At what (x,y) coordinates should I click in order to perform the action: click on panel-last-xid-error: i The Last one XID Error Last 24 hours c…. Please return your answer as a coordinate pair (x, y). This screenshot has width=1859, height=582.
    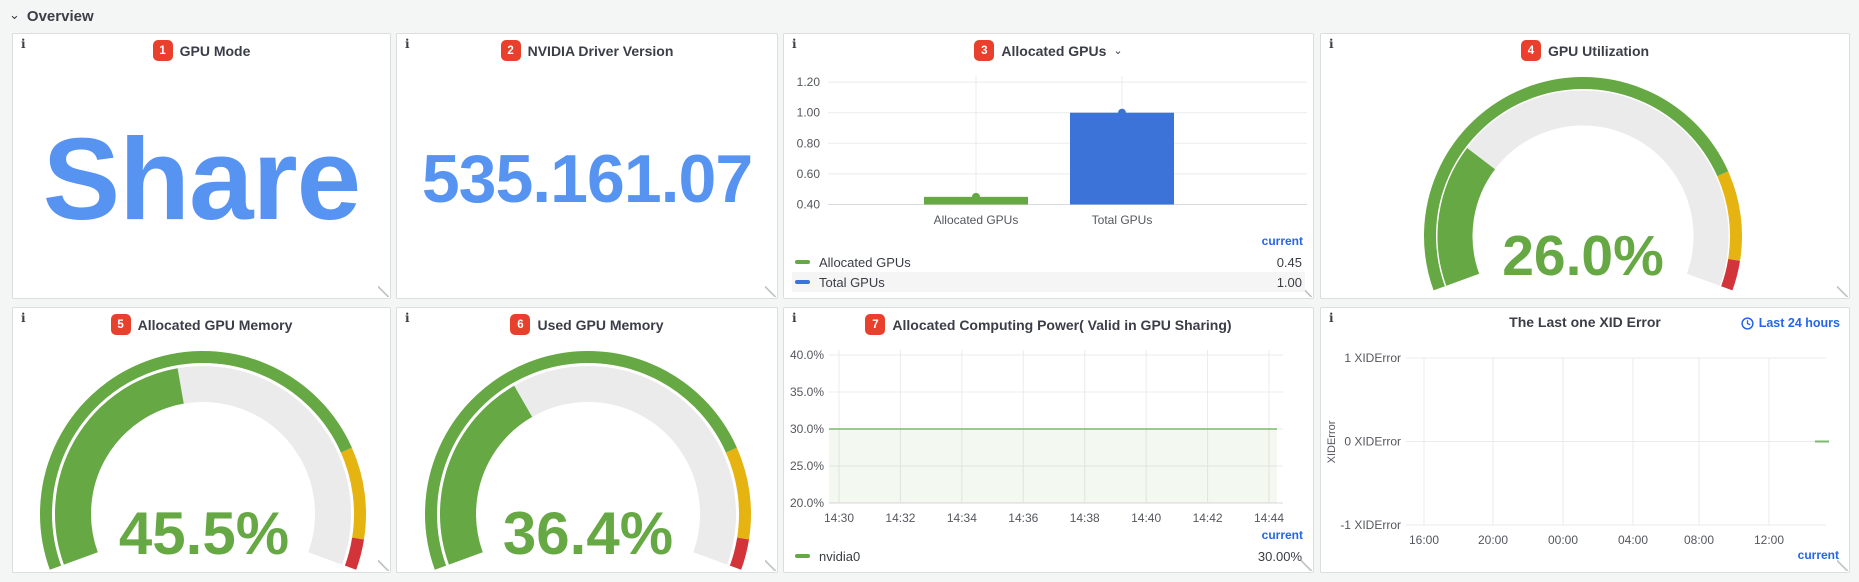
    Looking at the image, I should click on (1585, 440).